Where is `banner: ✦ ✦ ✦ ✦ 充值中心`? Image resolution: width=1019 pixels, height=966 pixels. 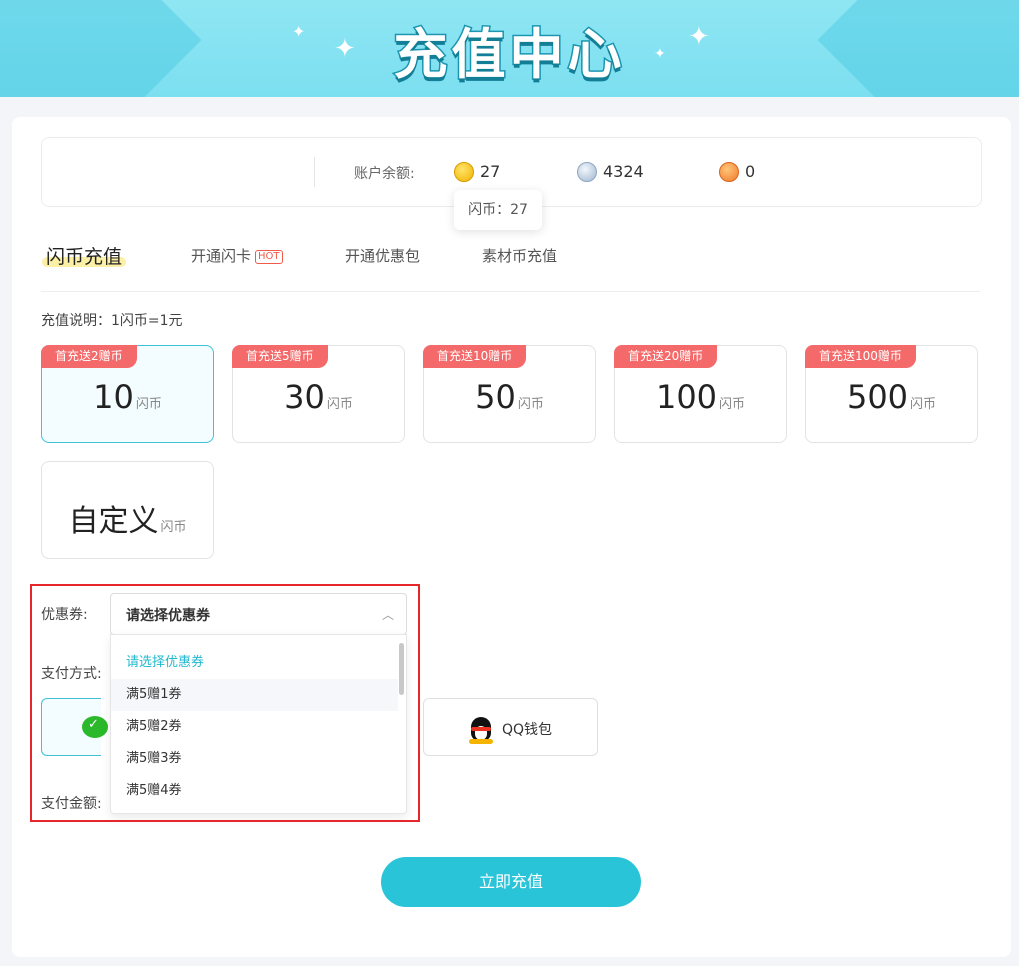 banner: ✦ ✦ ✦ ✦ 充值中心 is located at coordinates (509, 48).